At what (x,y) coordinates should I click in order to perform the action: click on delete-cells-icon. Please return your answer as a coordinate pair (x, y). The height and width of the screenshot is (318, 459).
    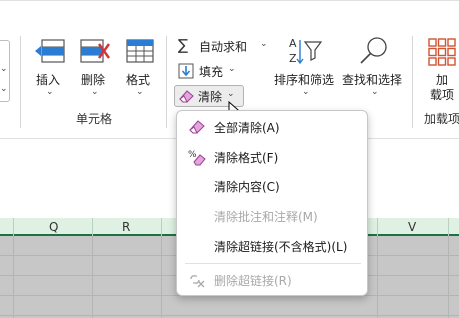
    Looking at the image, I should click on (95, 51).